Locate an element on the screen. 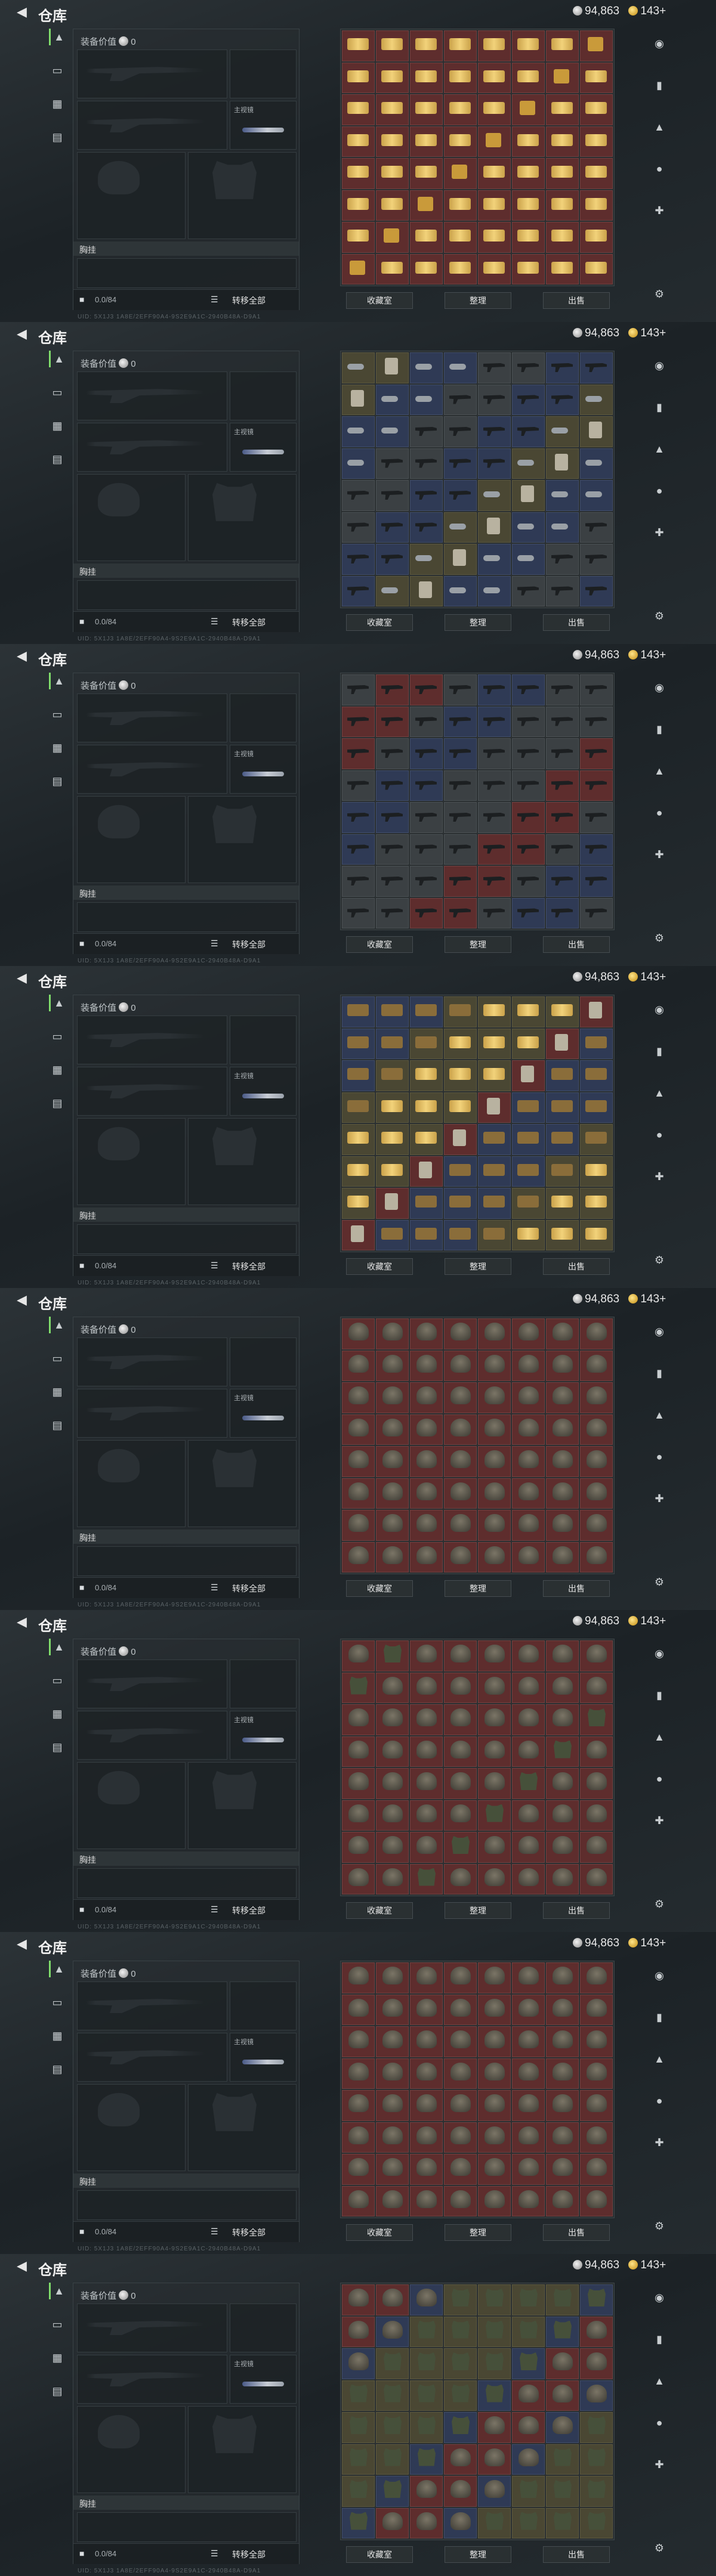 The width and height of the screenshot is (716, 2576). filter-med-icon: ✚ is located at coordinates (659, 2142).